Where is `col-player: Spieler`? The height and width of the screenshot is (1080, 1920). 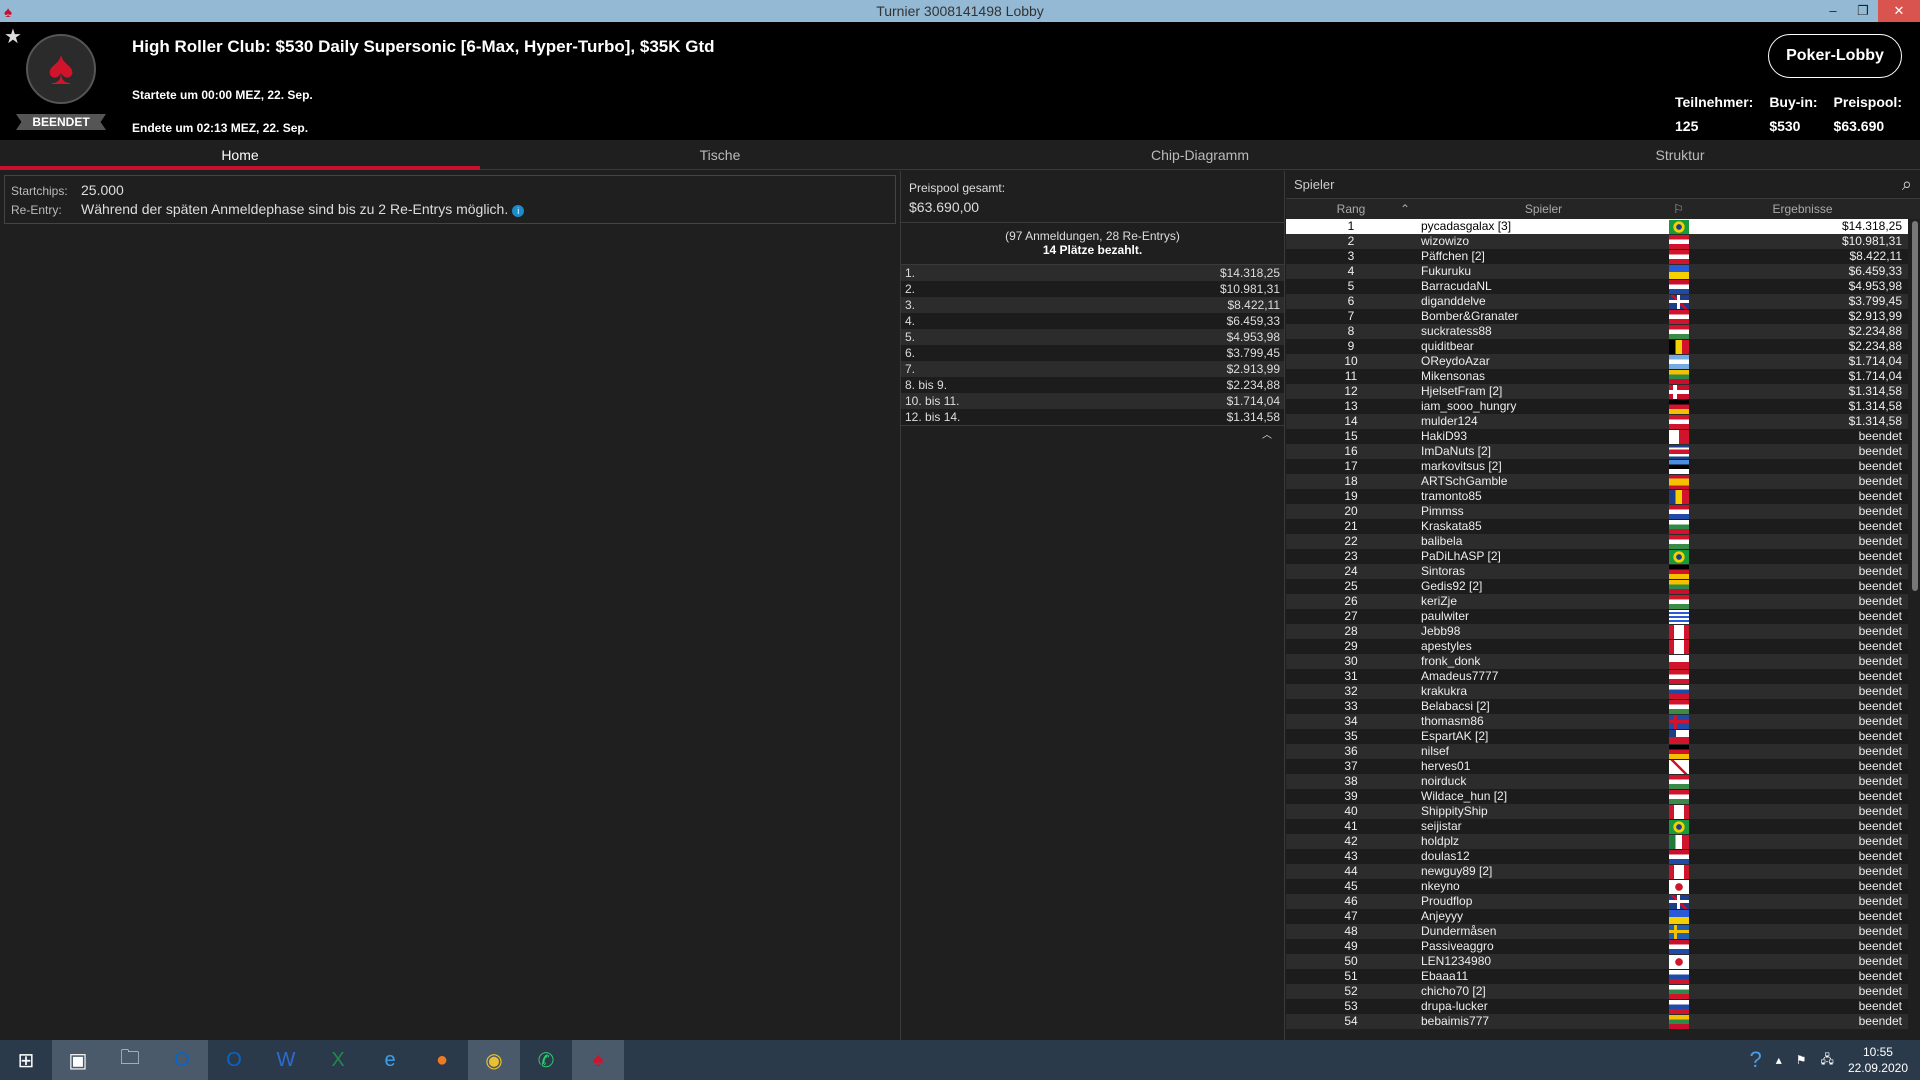
col-player: Spieler is located at coordinates (1541, 209).